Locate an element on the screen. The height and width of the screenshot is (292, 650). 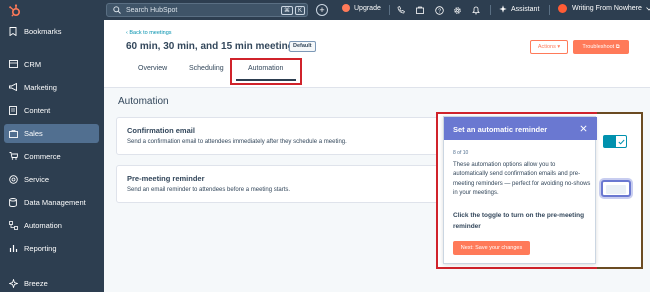
upgrade-icon is located at coordinates (346, 8).